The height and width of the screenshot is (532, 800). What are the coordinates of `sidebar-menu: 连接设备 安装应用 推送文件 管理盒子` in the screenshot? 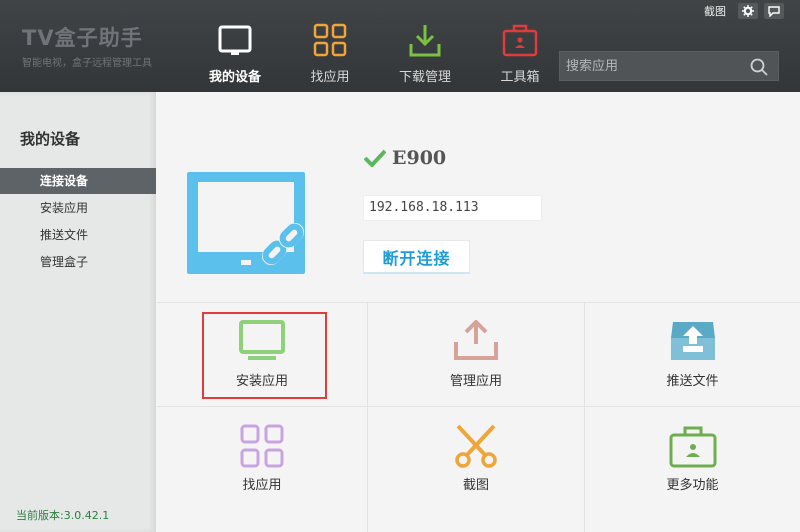 It's located at (78, 222).